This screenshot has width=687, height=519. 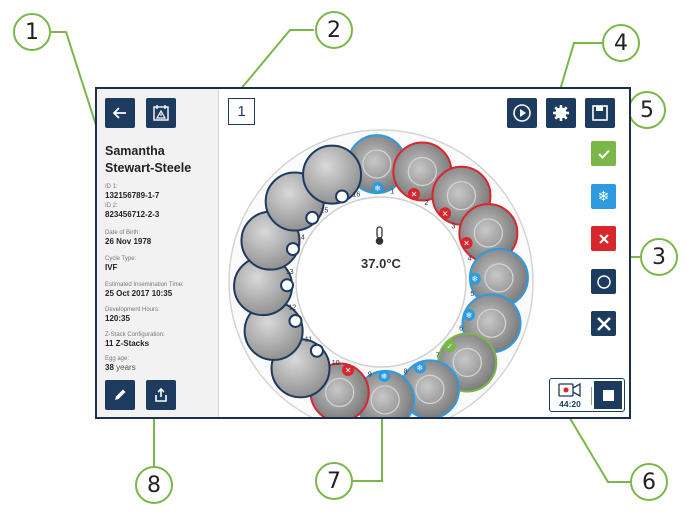 I want to click on status-glyph: ✓, so click(x=449, y=346).